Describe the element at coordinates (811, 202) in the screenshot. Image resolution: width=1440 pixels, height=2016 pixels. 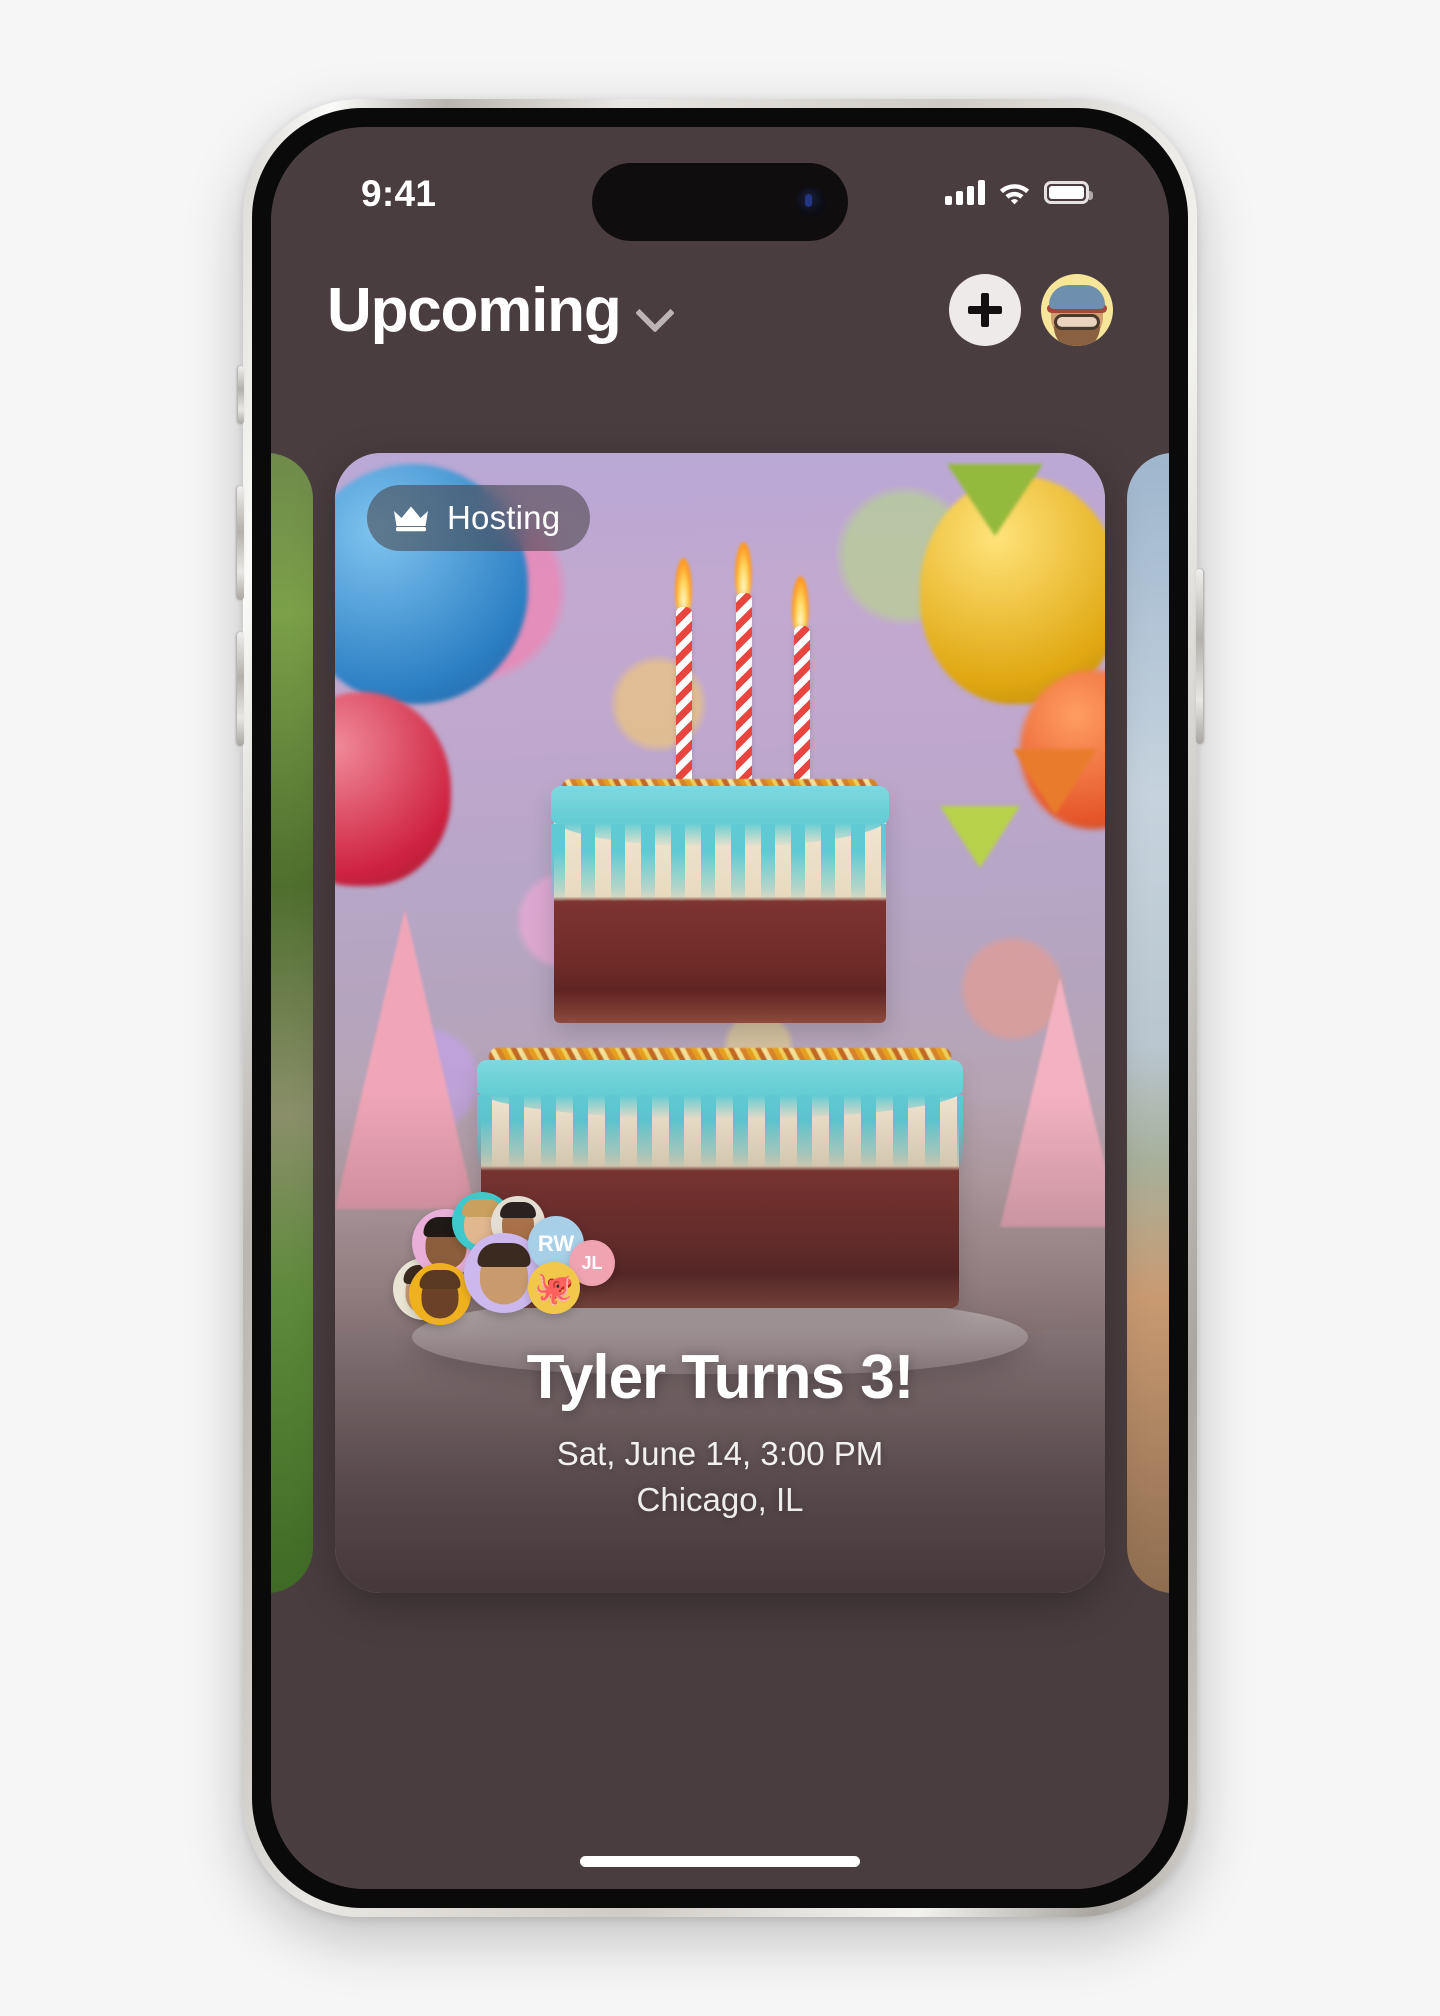
I see `front-camera-icon` at that location.